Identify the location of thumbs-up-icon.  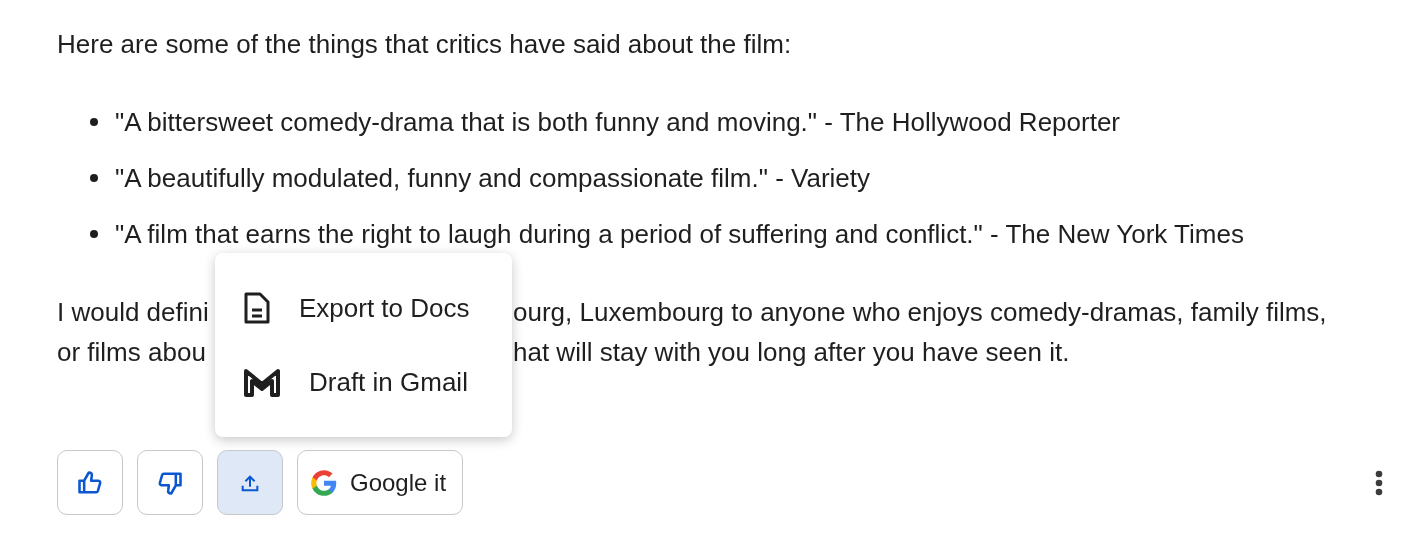
(90, 482).